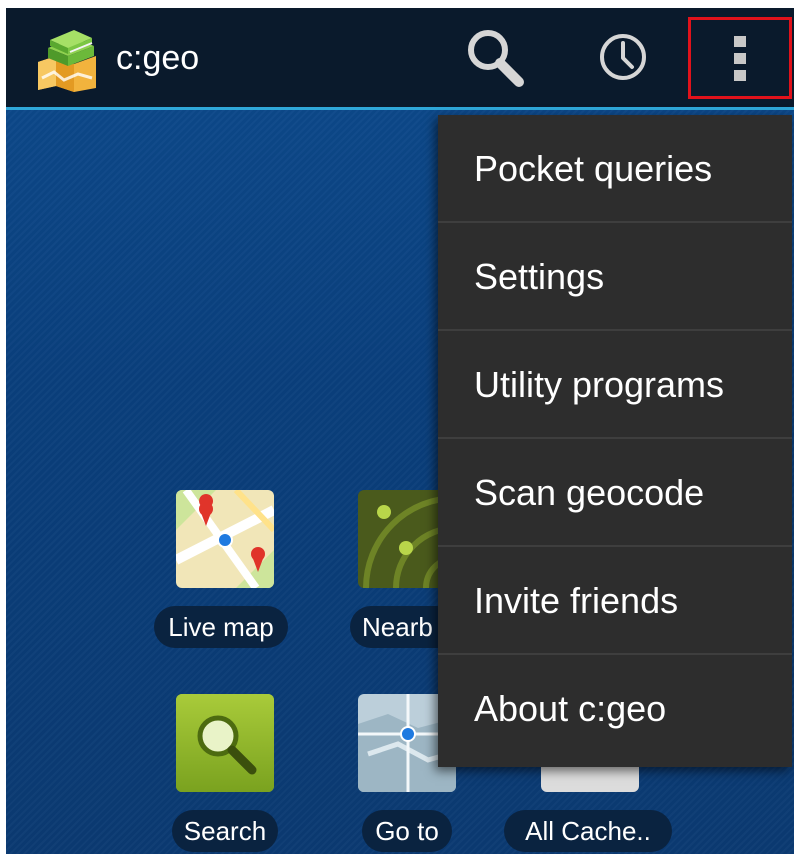 The width and height of the screenshot is (798, 860). I want to click on search-icon, so click(495, 59).